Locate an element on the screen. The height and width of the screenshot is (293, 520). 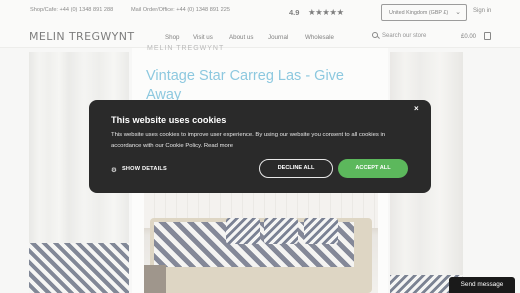
accept-all-button: ACCEPT ALL is located at coordinates (373, 168).